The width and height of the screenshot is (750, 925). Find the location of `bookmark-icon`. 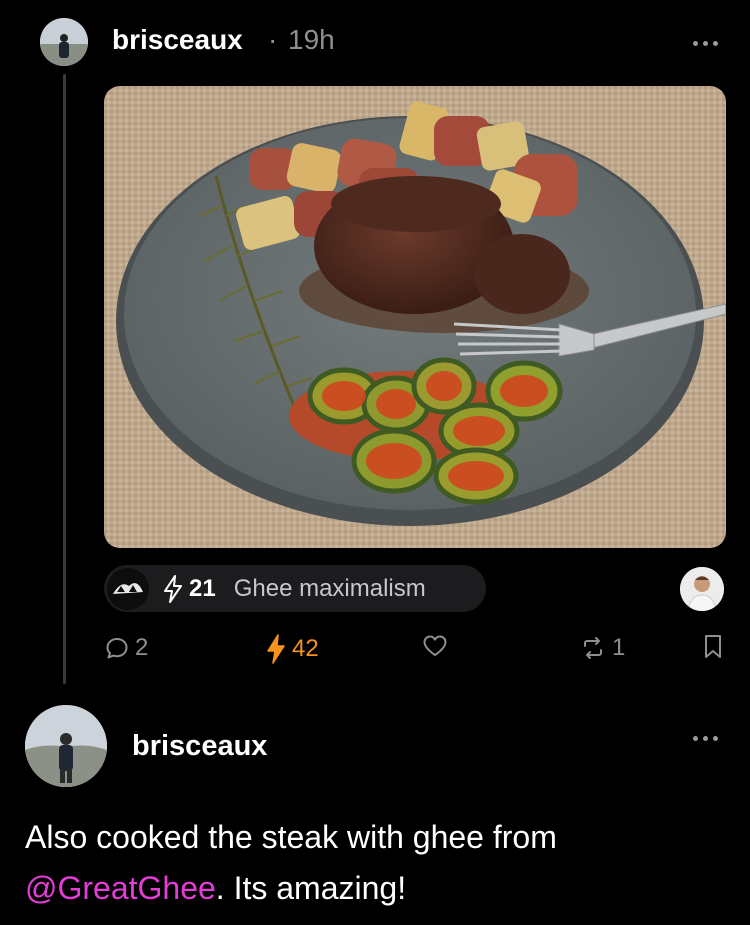

bookmark-icon is located at coordinates (713, 646).